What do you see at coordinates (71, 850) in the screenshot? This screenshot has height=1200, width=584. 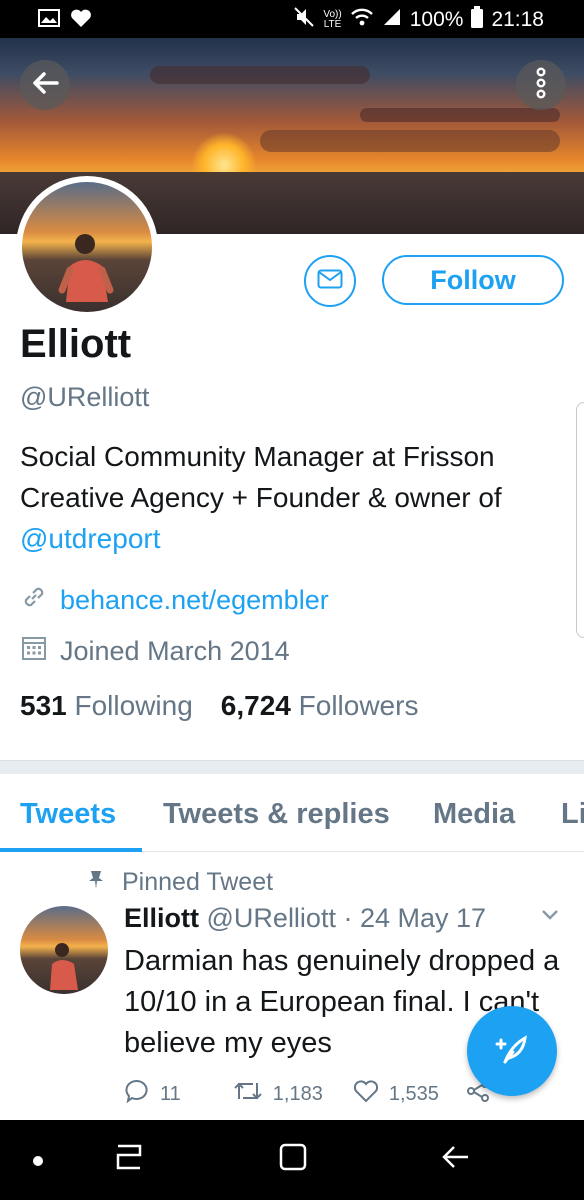 I see `active-tab-indicator` at bounding box center [71, 850].